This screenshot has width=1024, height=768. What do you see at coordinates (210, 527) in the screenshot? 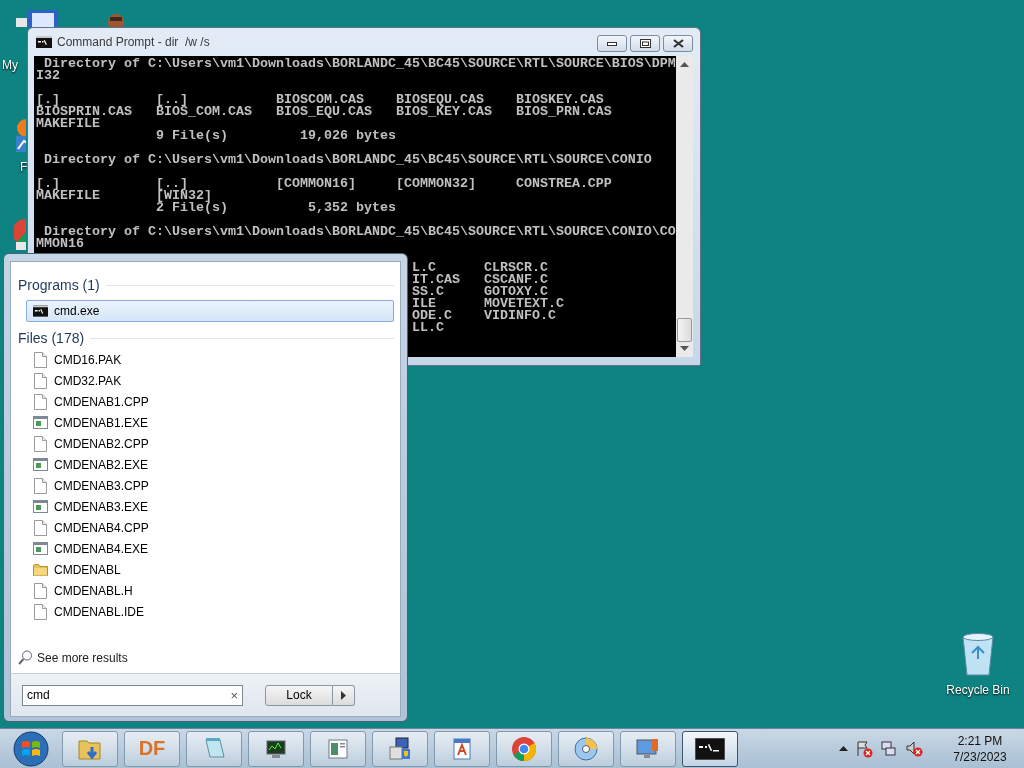
I see `result-item: CMDENAB4.CPP` at bounding box center [210, 527].